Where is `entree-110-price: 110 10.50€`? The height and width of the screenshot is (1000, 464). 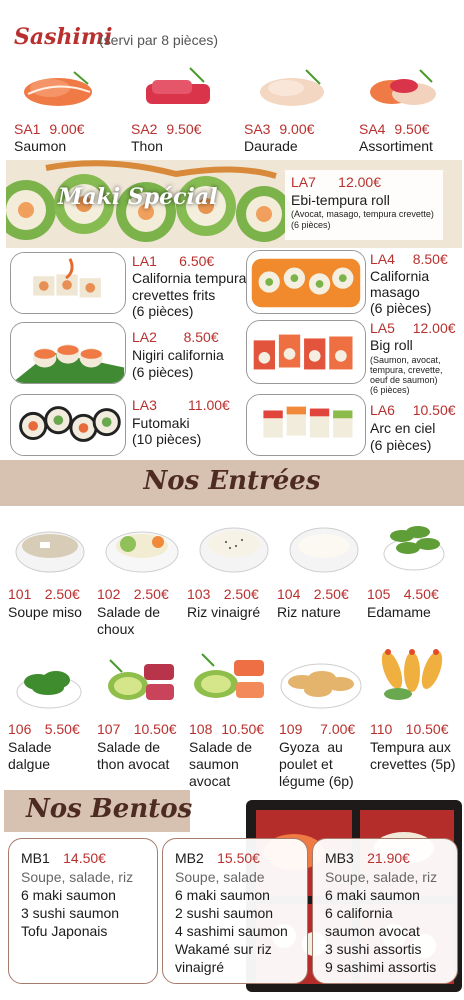
entree-110-price: 110 10.50€ is located at coordinates (409, 729).